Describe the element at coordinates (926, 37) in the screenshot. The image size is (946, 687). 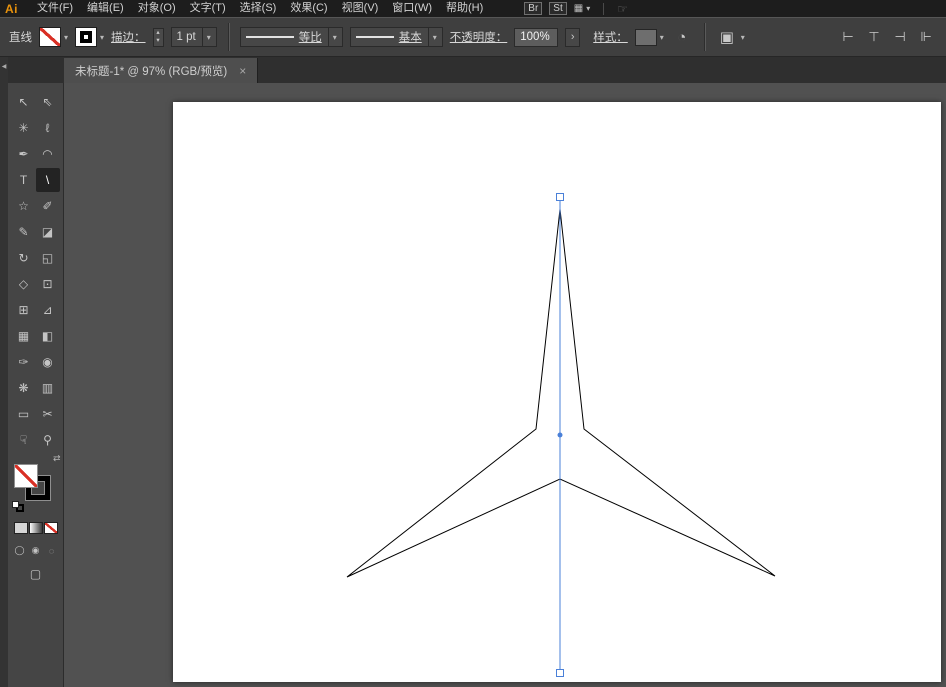
I see `distribute-icon: ⊩` at that location.